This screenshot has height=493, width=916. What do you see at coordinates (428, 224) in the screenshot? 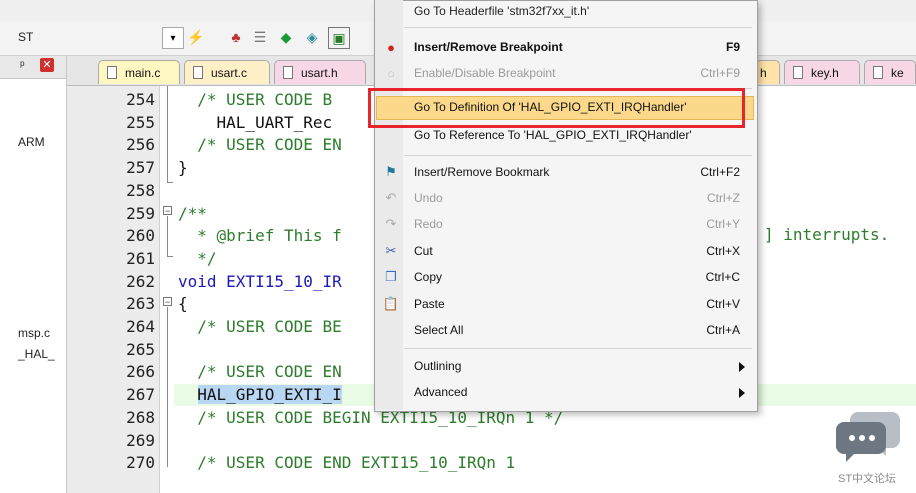
I see `menu-item-redo: Redo` at bounding box center [428, 224].